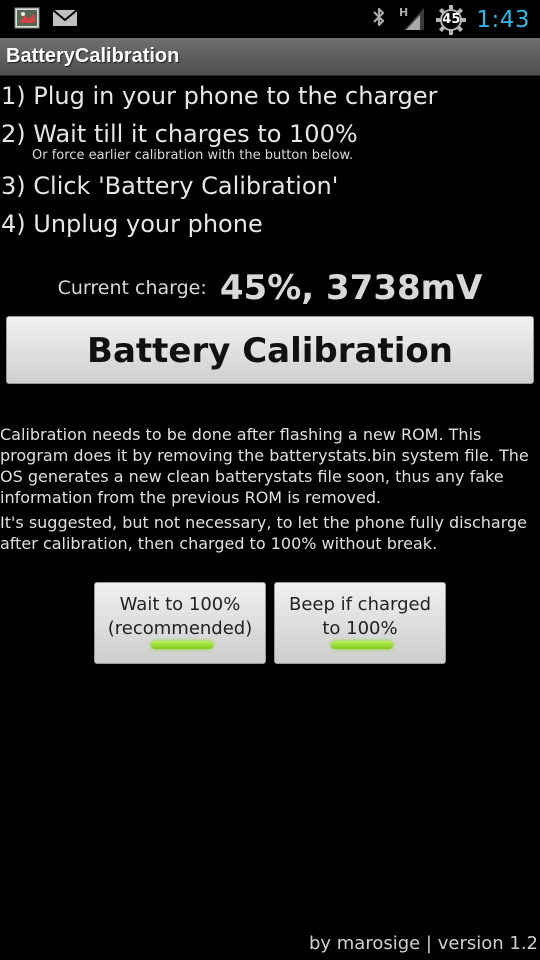  I want to click on app-notification-icon, so click(27, 20).